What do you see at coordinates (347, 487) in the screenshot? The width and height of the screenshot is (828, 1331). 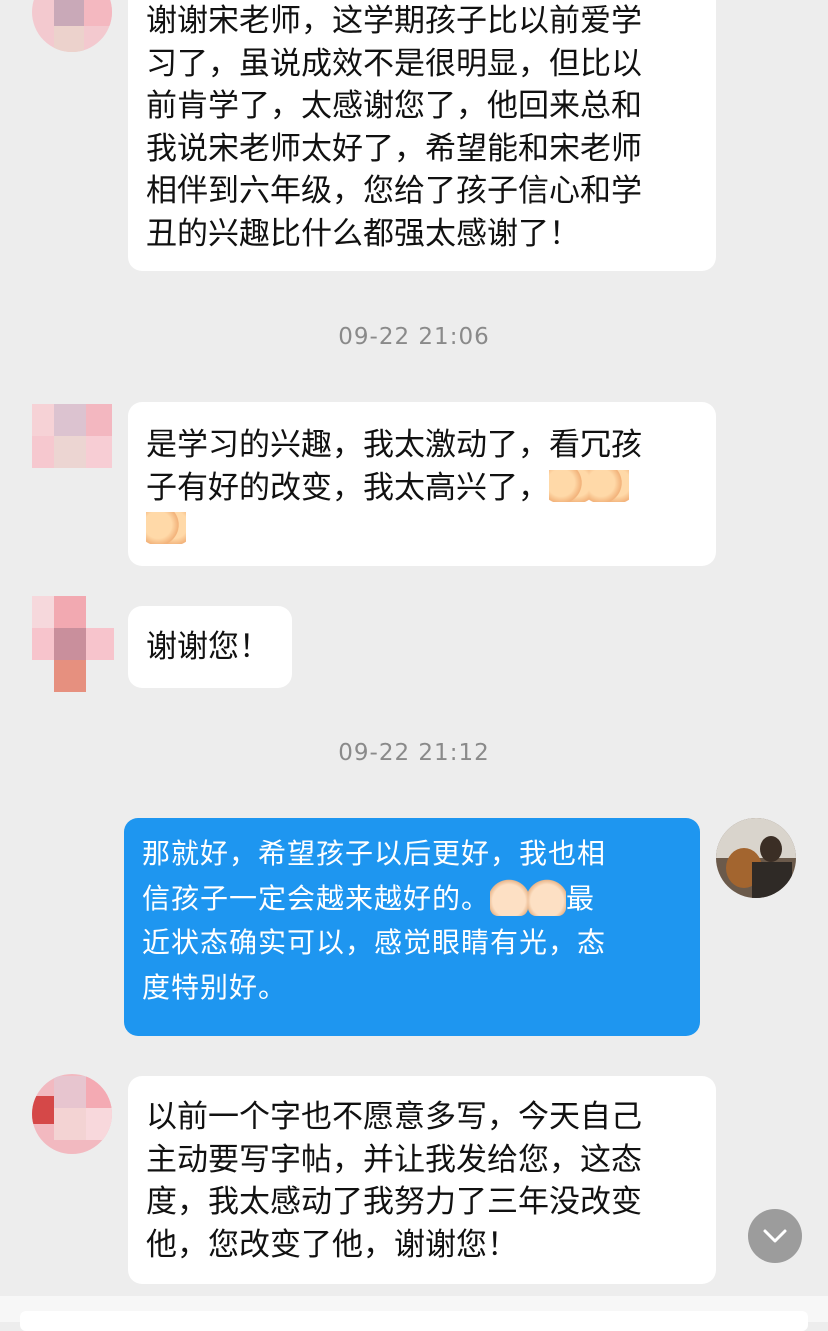 I see `message-text: 子有好的改变，我太高兴了，` at bounding box center [347, 487].